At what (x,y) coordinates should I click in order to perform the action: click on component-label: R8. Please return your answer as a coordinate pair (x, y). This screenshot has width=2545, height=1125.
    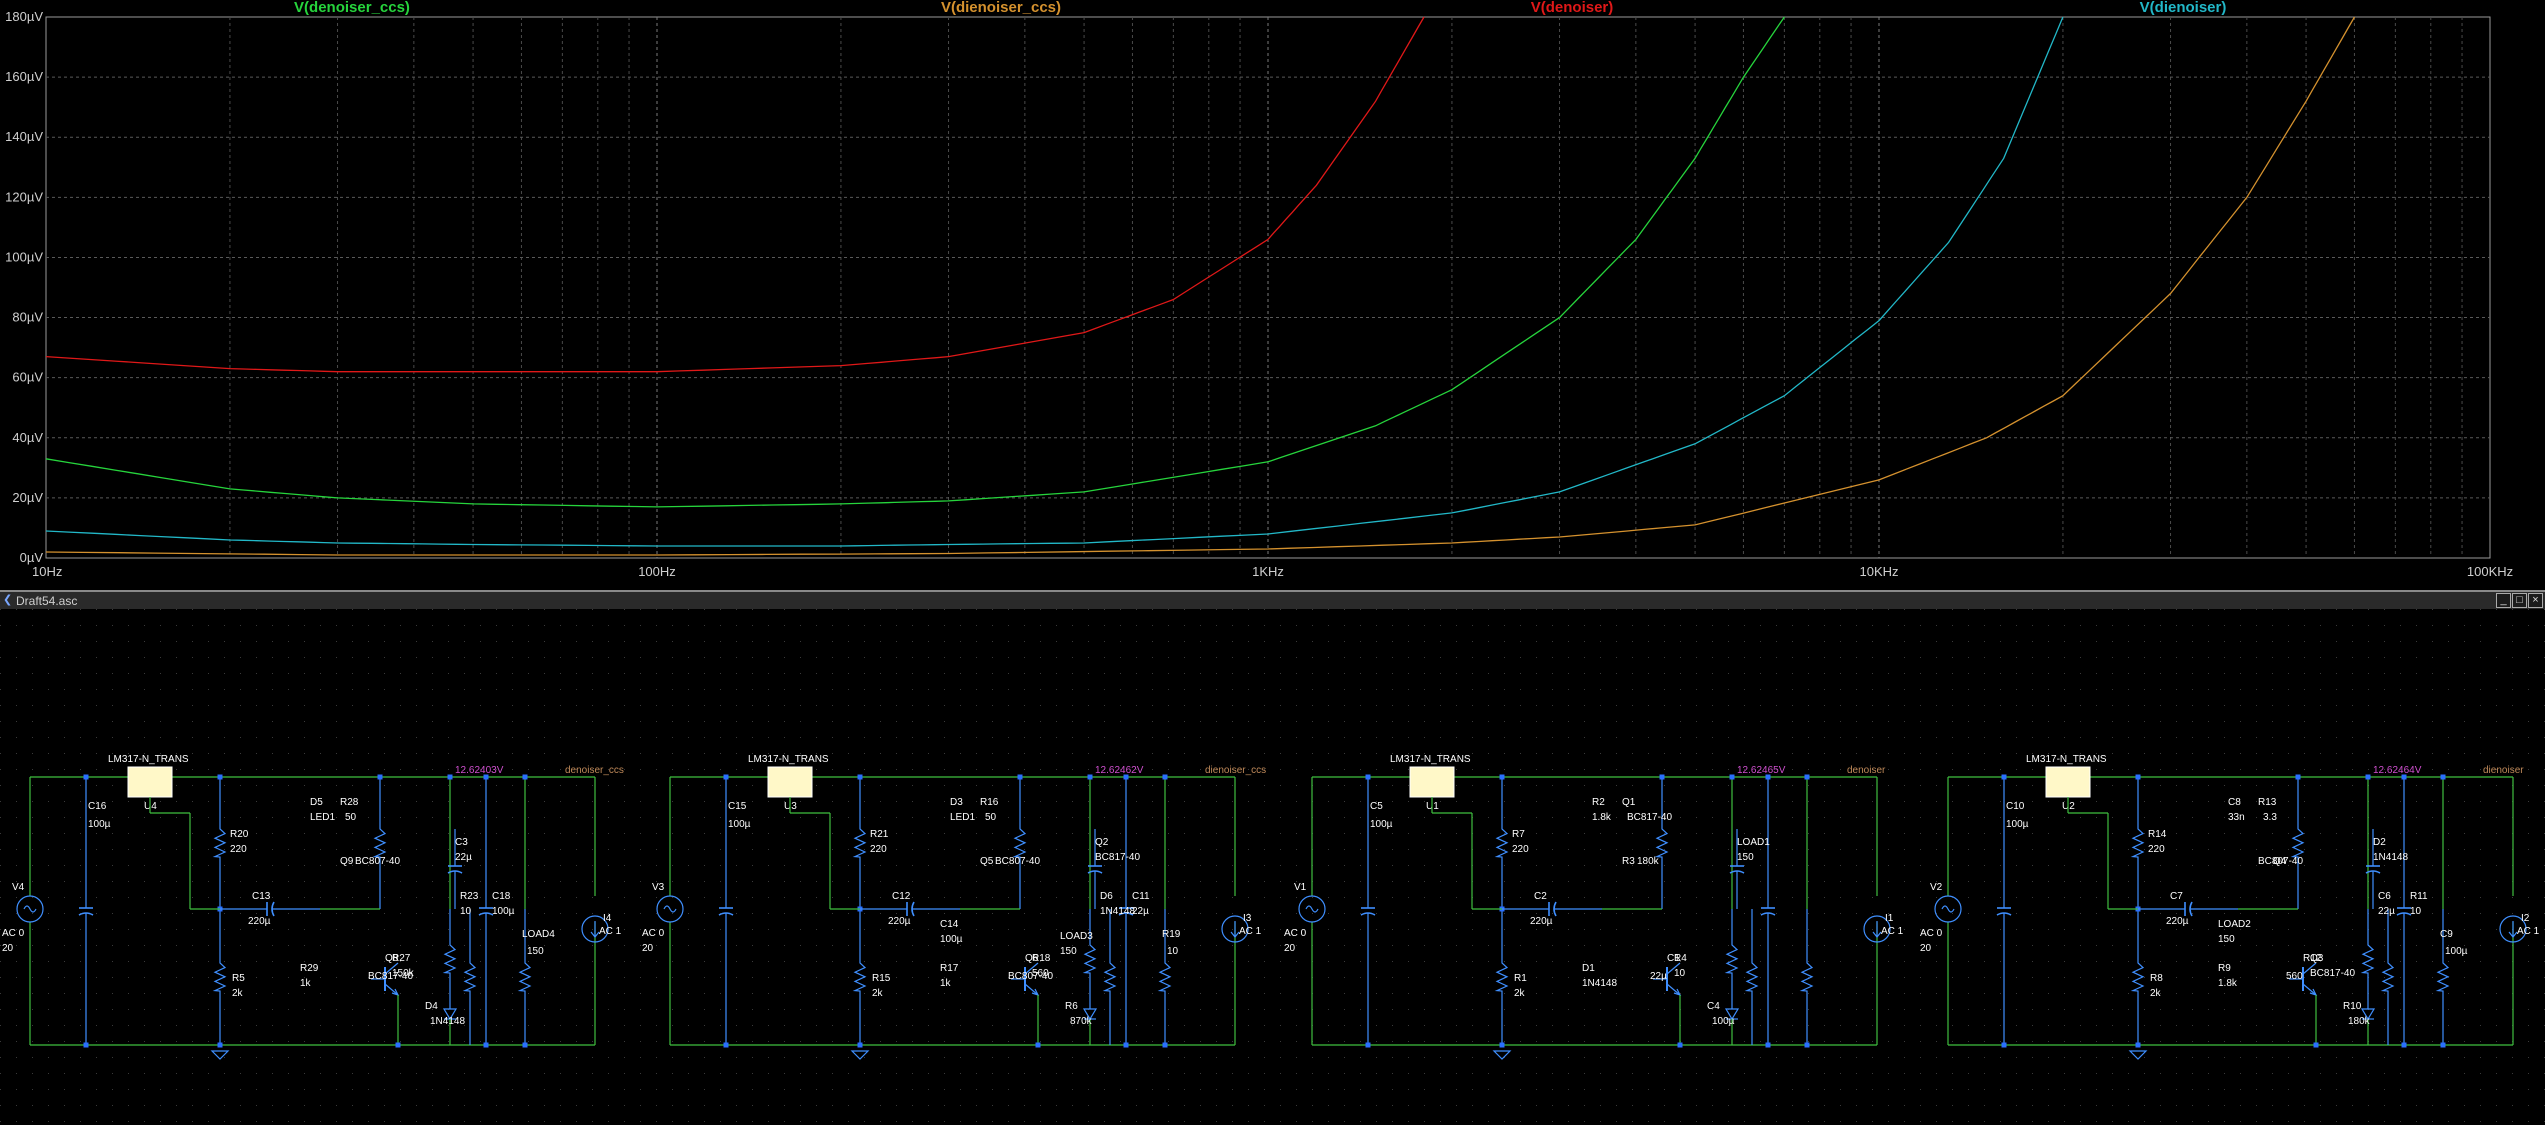
    Looking at the image, I should click on (2156, 978).